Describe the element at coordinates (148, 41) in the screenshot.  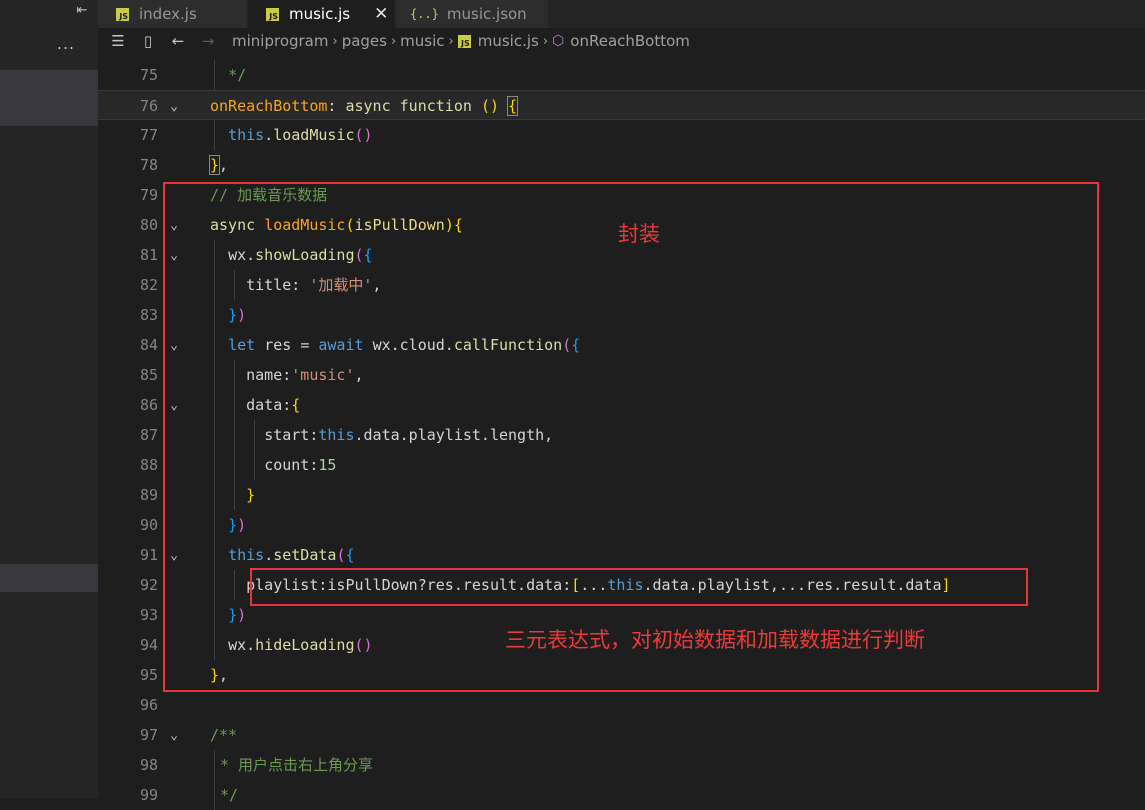
I see `bookmark-icon: ▯` at that location.